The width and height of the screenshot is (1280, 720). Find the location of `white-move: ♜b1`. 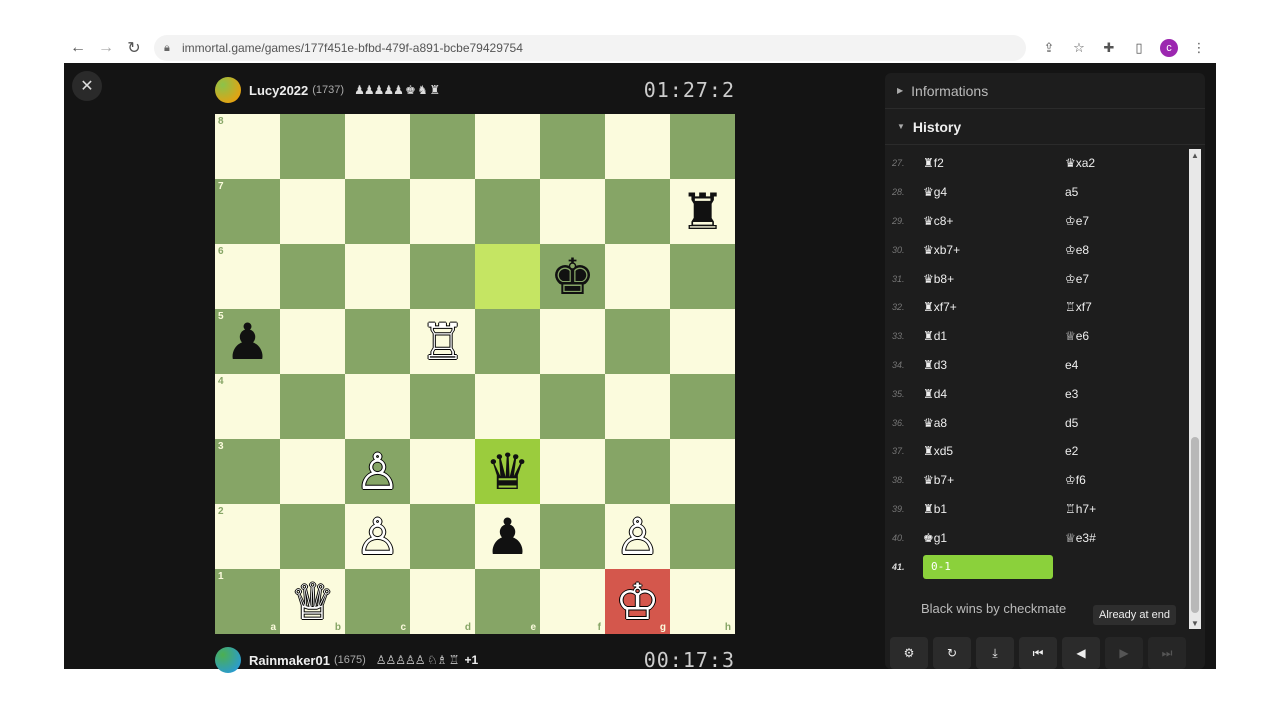

white-move: ♜b1 is located at coordinates (994, 509).